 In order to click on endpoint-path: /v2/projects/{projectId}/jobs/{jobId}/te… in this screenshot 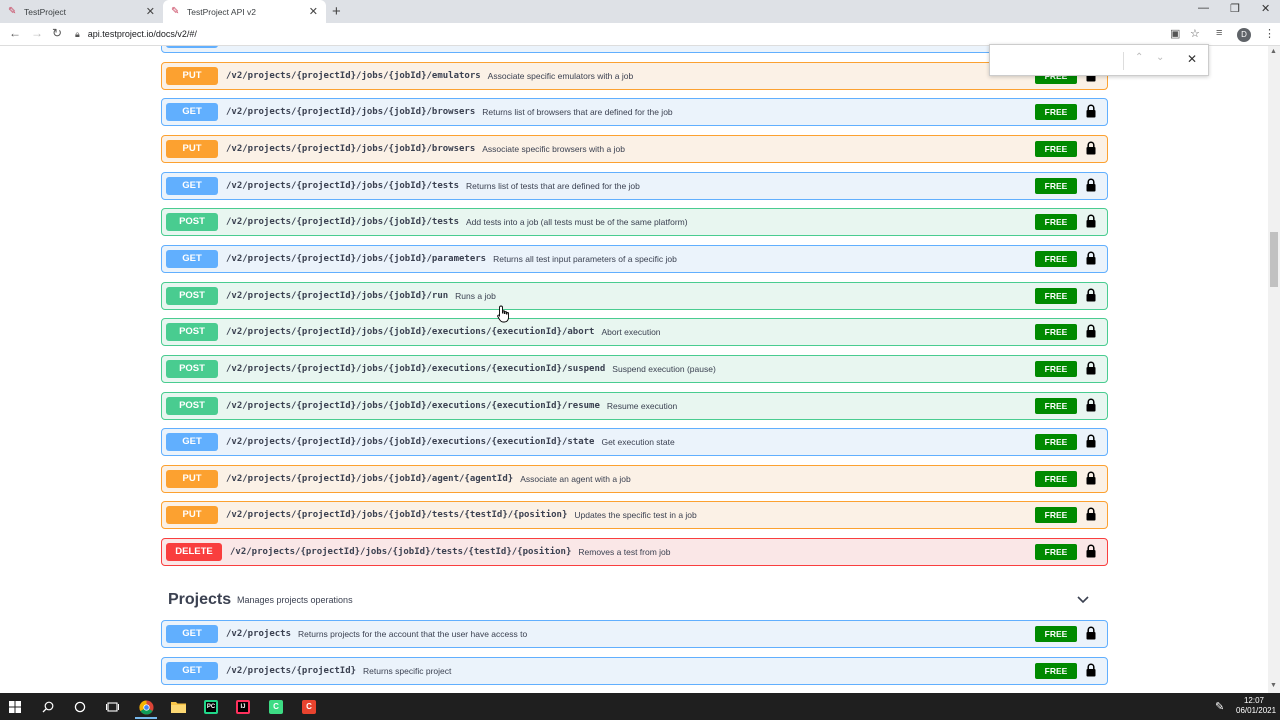, I will do `click(342, 222)`.